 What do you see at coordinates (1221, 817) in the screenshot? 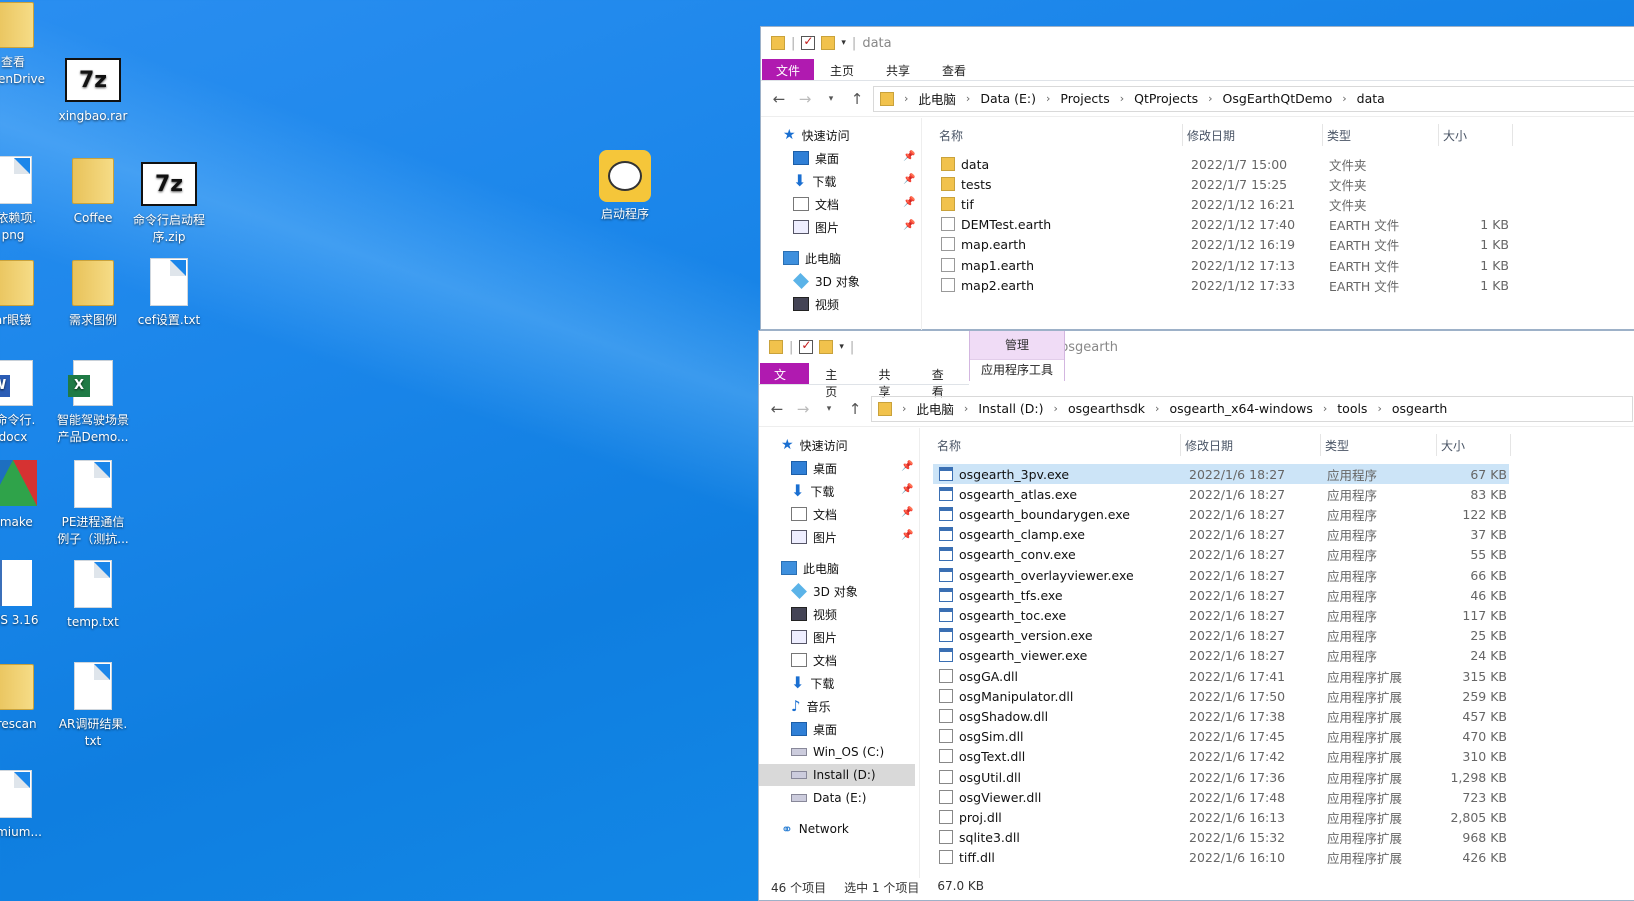
I see `file-row: proj.dll 2022/1/6 16:13 应用程序扩展 2,805 KB` at bounding box center [1221, 817].